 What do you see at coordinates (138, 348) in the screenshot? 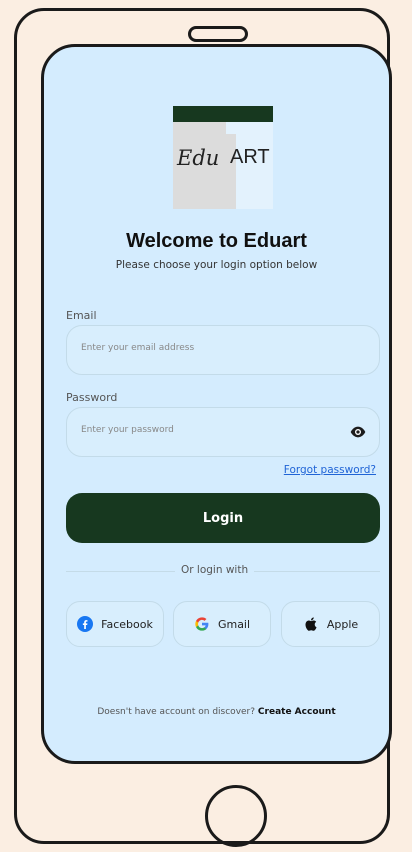
I see `email-placeholder: Enter your email address` at bounding box center [138, 348].